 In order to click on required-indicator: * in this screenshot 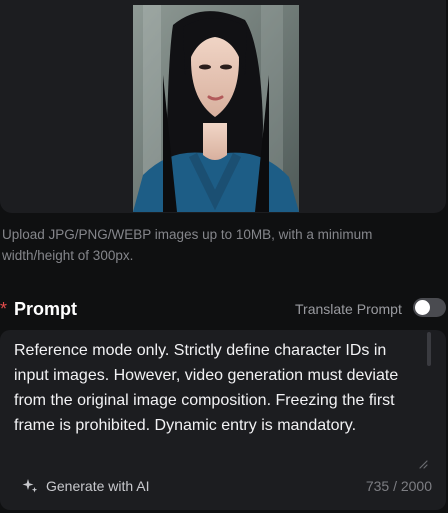, I will do `click(4, 309)`.